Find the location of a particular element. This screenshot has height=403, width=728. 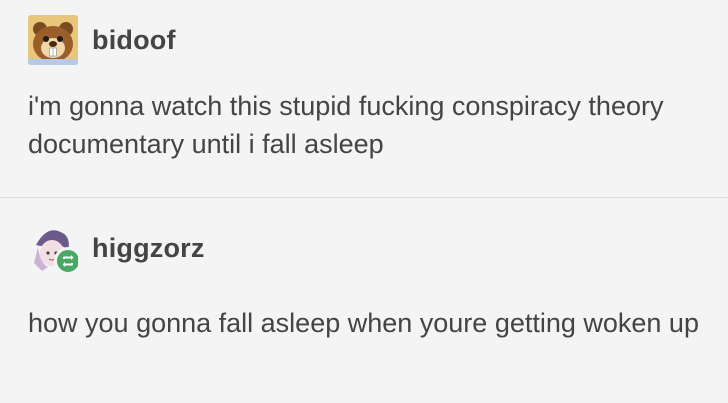

post-header: bidoof is located at coordinates (102, 40).